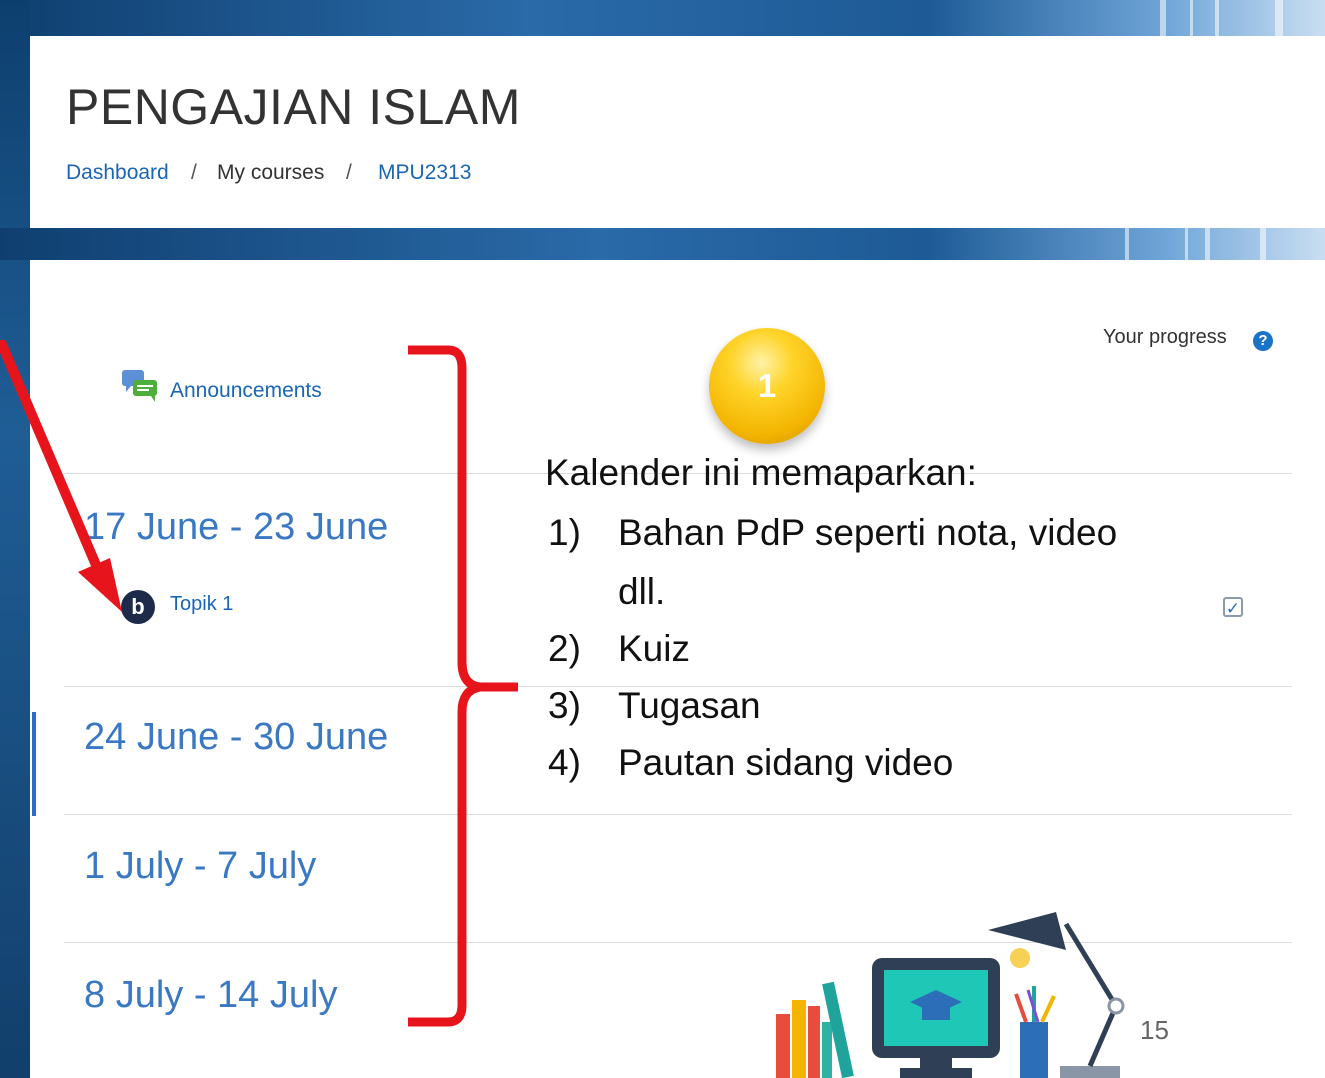 The width and height of the screenshot is (1325, 1078). Describe the element at coordinates (61, 476) in the screenshot. I see `annotation-arrow` at that location.